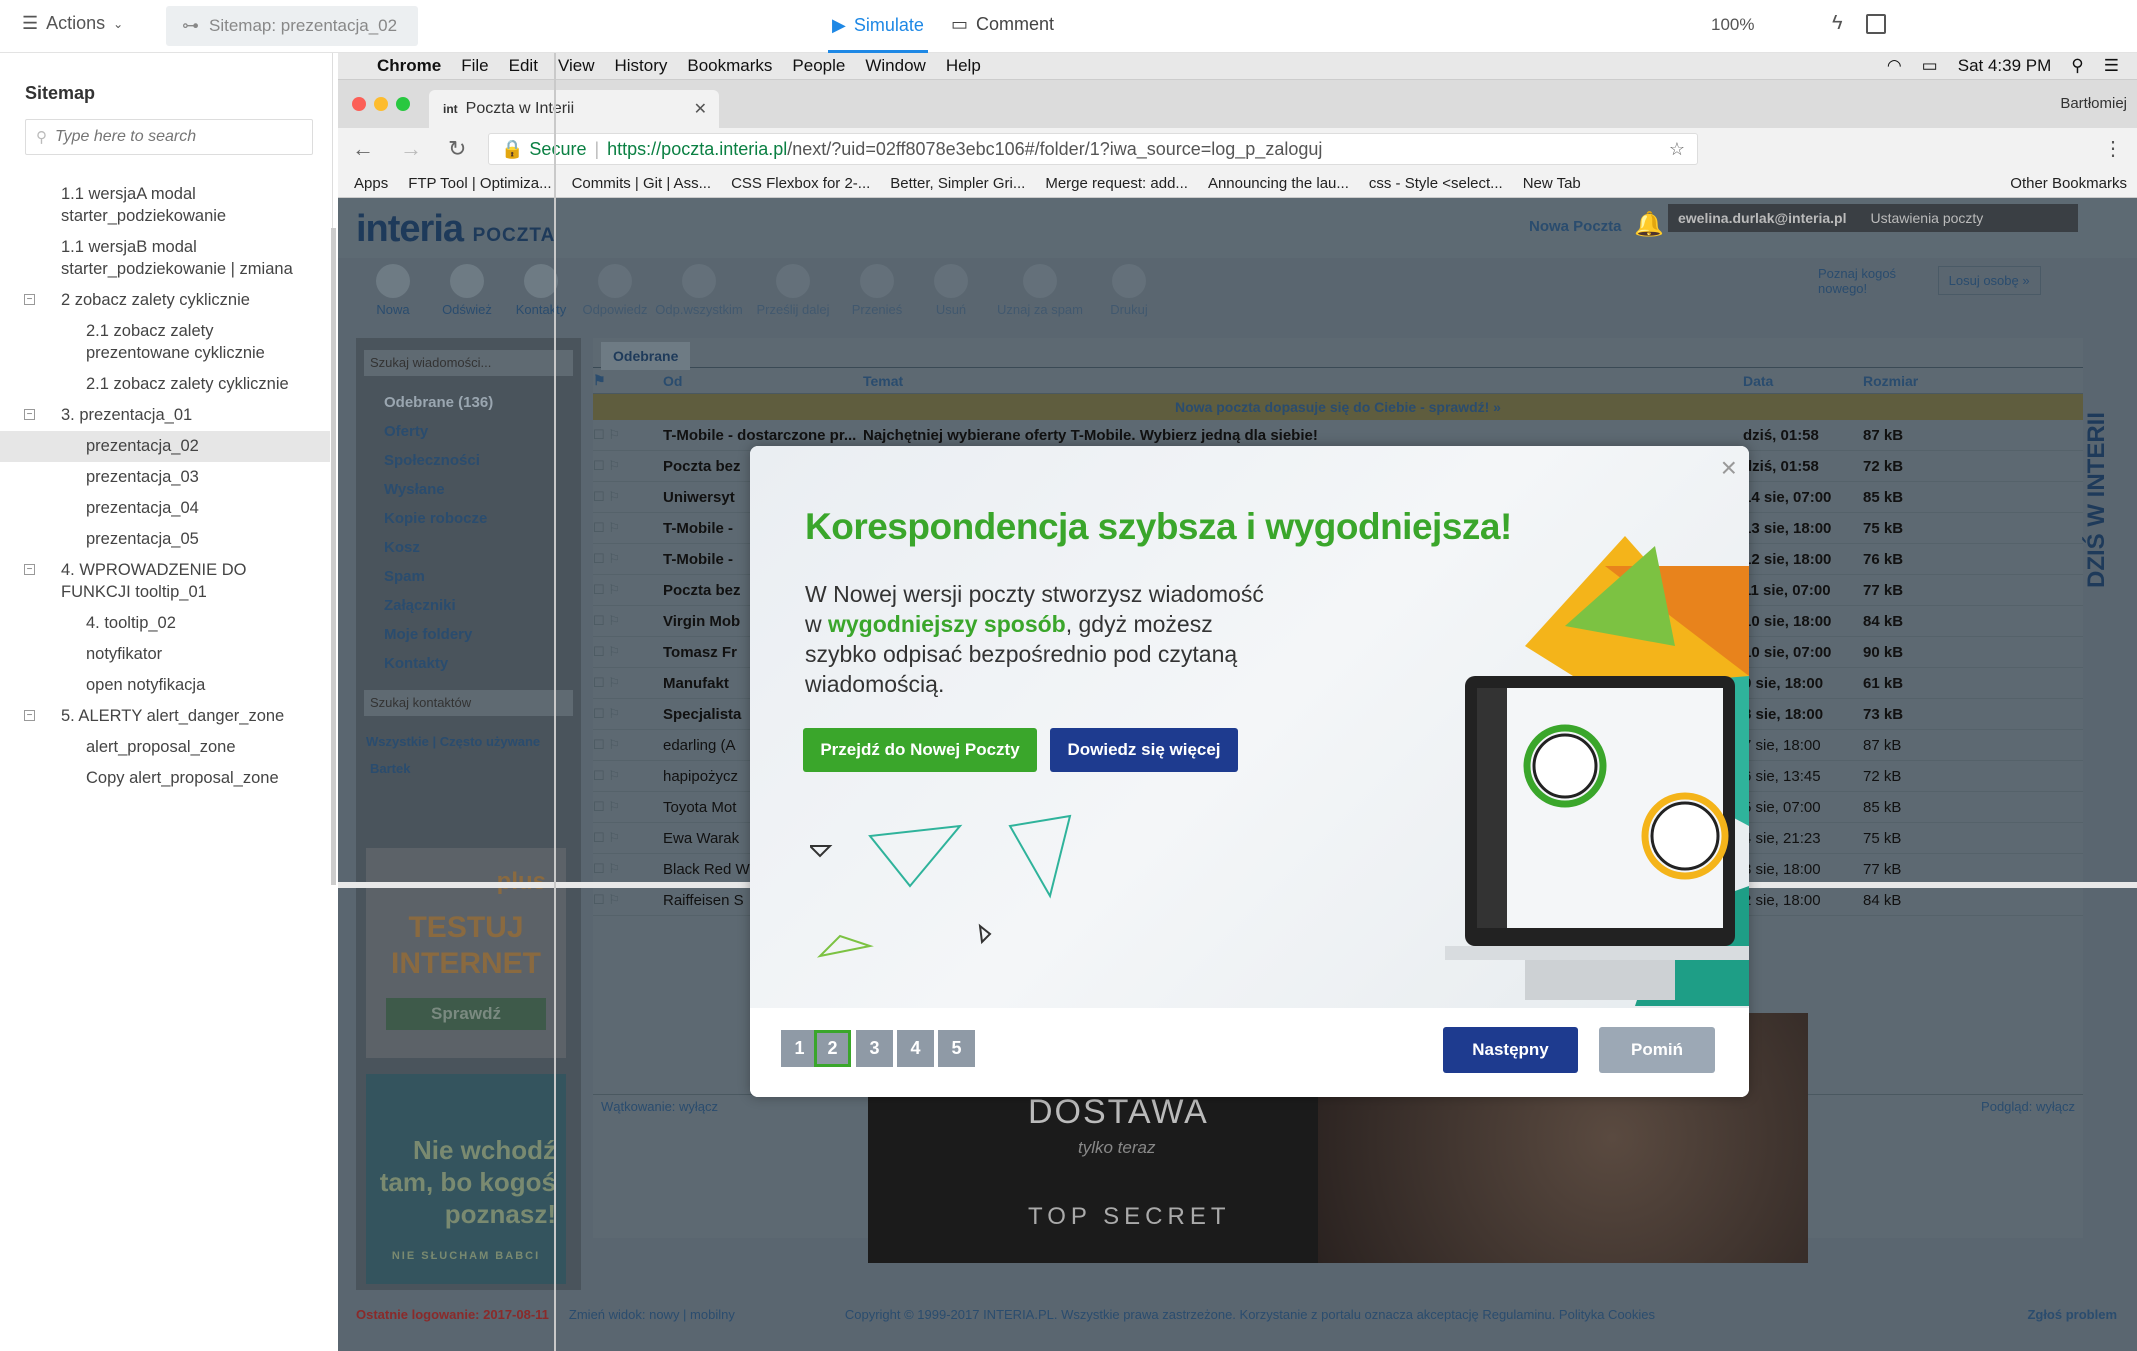 The image size is (2137, 1351). I want to click on col-size: Rozmiar, so click(1903, 381).